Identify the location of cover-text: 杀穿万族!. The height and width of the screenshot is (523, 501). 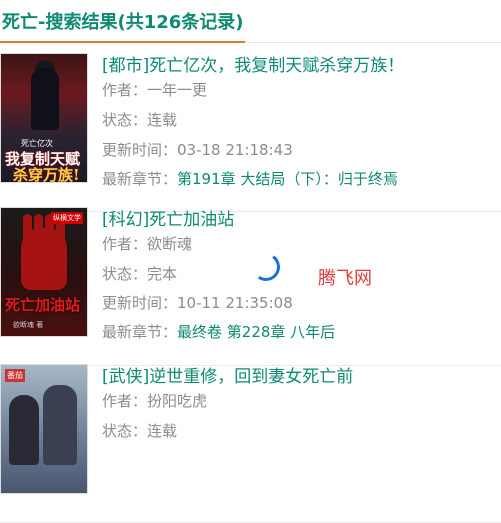
(46, 174).